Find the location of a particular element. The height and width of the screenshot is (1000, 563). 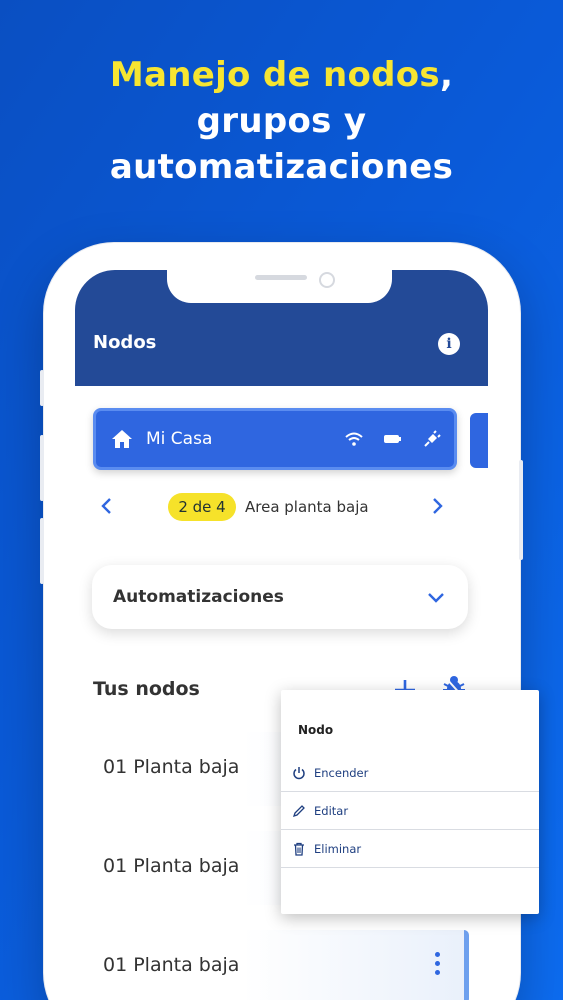

info-icon: i is located at coordinates (449, 344).